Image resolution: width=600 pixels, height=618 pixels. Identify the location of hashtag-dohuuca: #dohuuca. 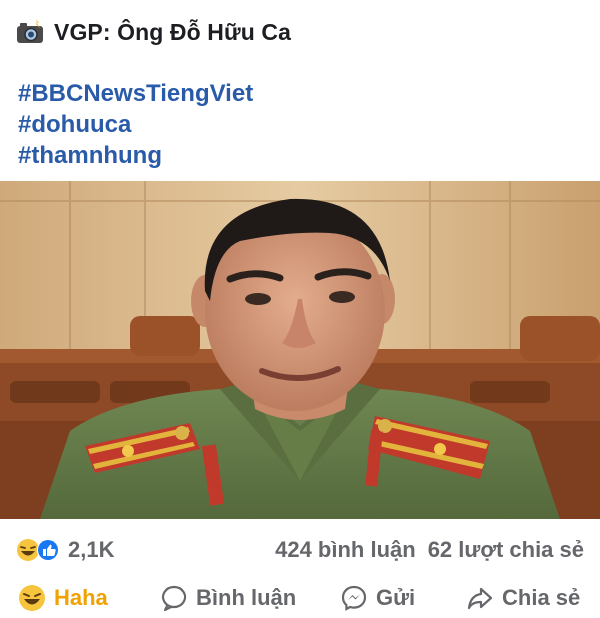
(135, 124).